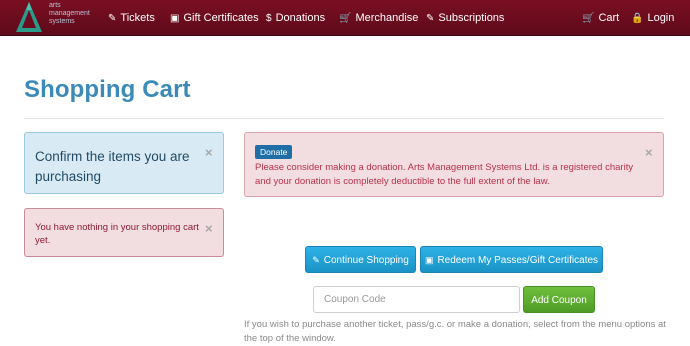 This screenshot has width=690, height=346. I want to click on logo-text-line: management, so click(69, 13).